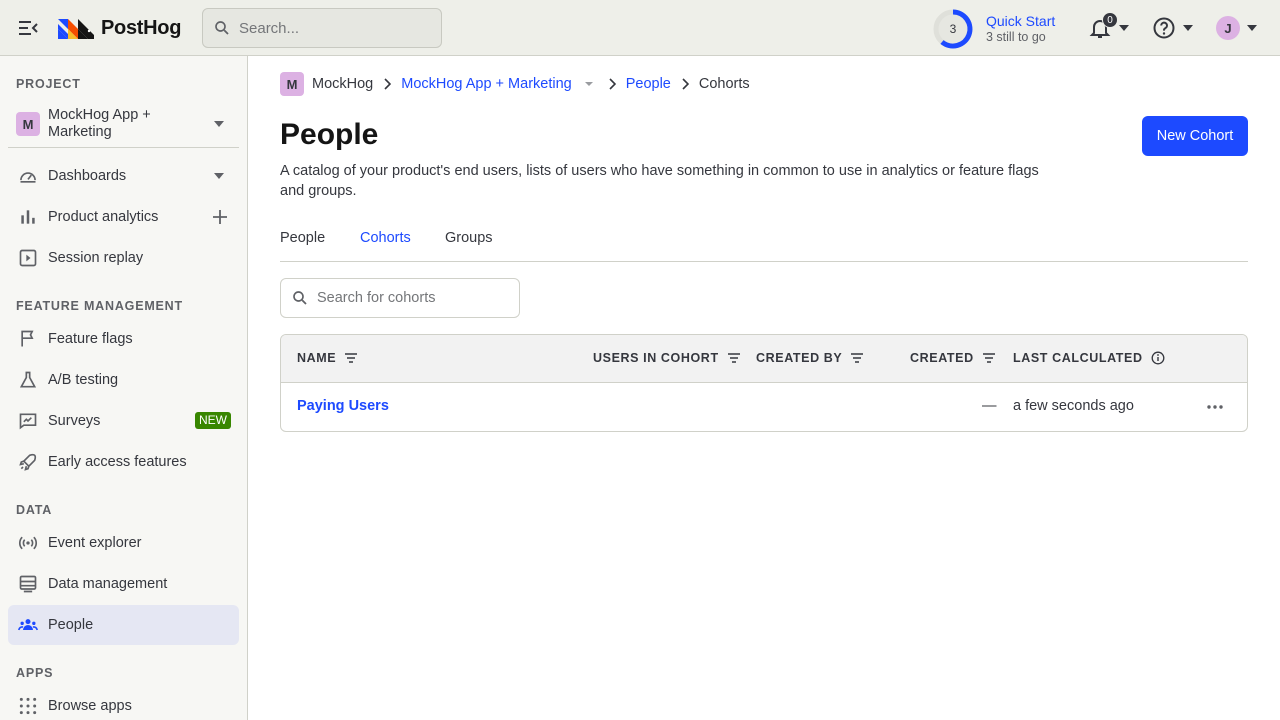 The width and height of the screenshot is (1280, 720). I want to click on help-circle-icon, so click(1164, 28).